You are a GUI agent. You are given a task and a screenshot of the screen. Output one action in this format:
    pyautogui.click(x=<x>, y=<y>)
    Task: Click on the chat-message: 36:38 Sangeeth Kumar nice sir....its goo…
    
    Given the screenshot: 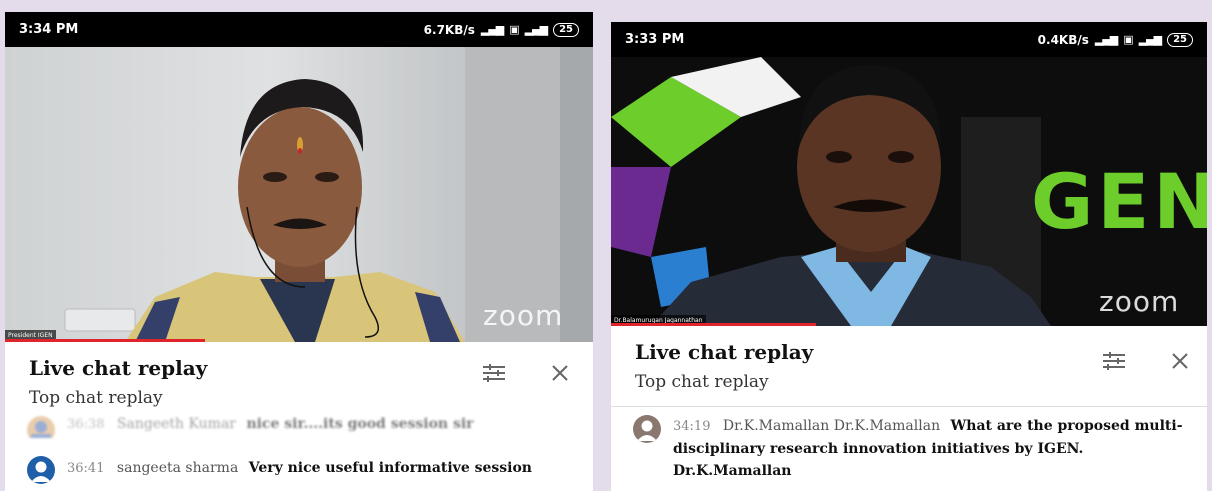 What is the action you would take?
    pyautogui.click(x=299, y=427)
    